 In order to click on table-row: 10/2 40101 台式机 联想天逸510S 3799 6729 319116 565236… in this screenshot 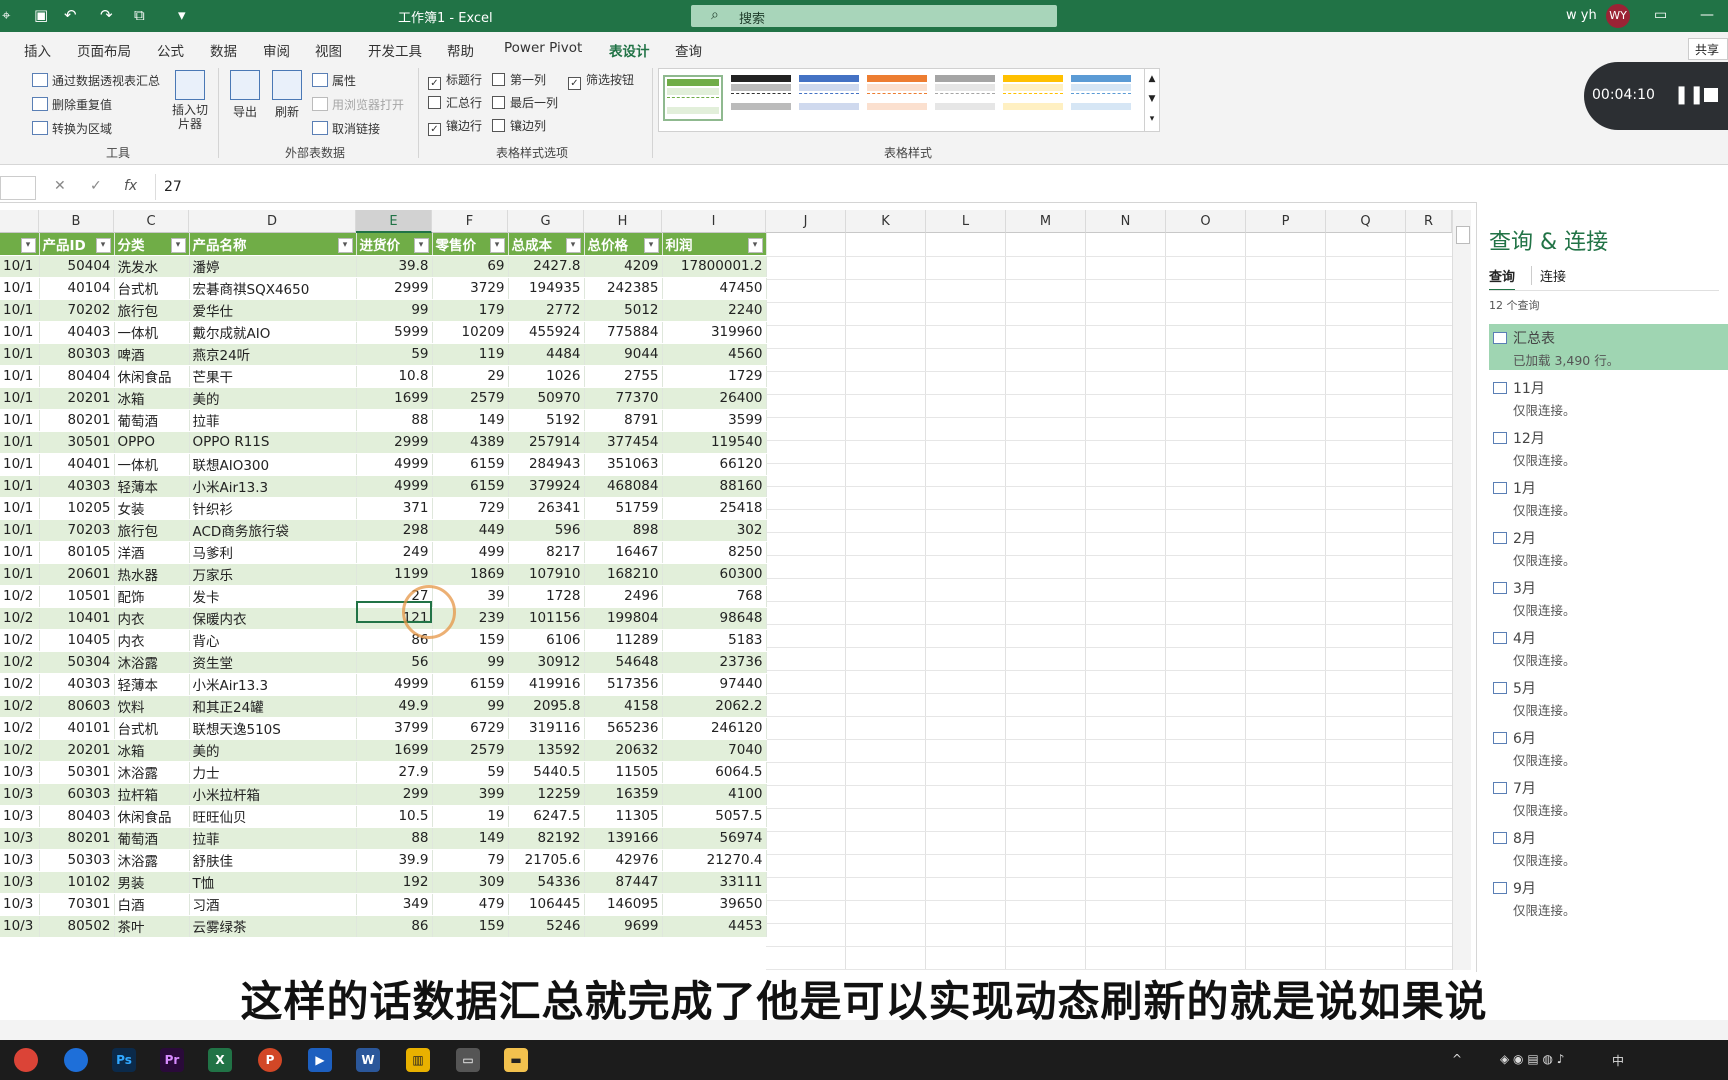, I will do `click(383, 728)`.